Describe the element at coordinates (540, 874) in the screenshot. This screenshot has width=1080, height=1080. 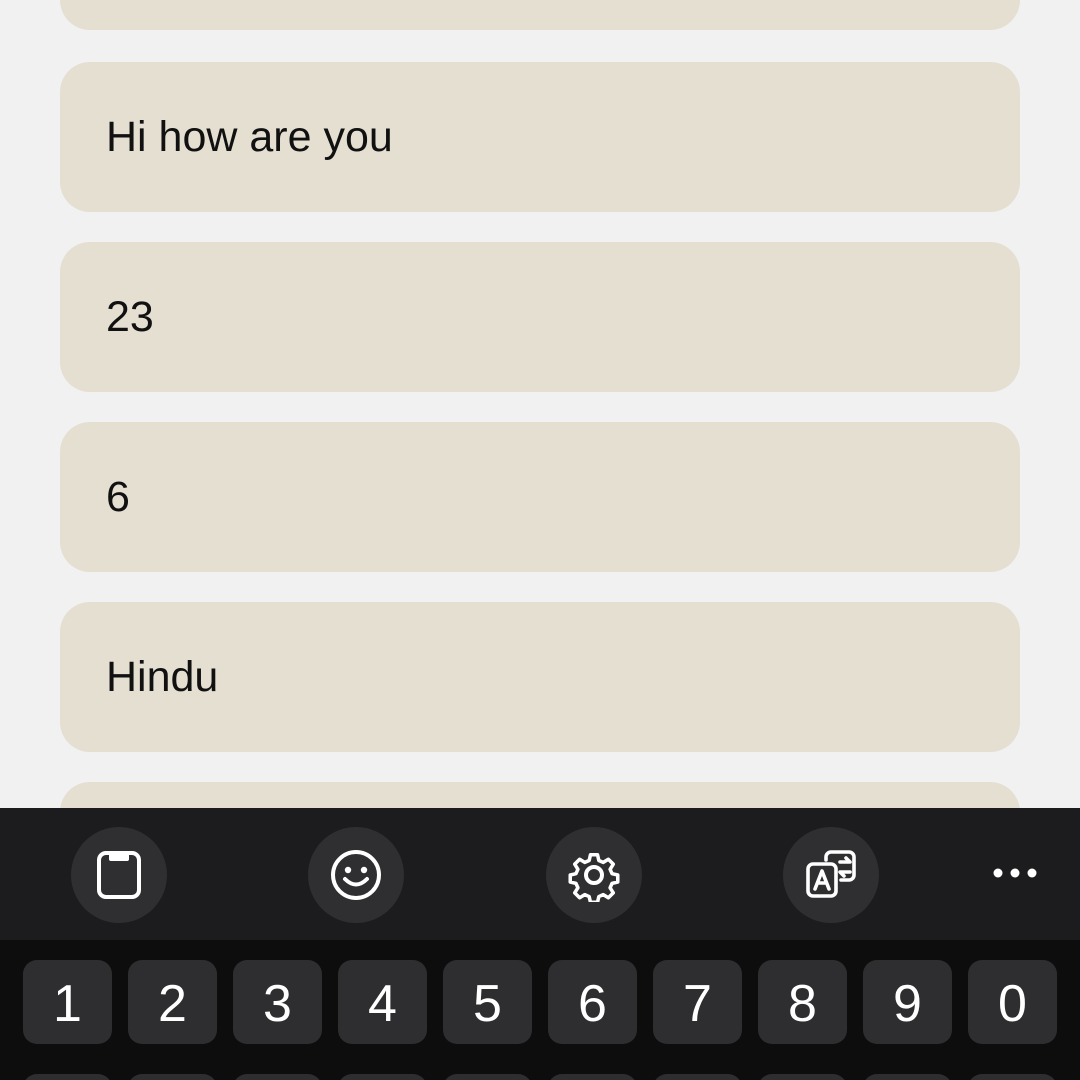
I see `keyboard-toolbar` at that location.